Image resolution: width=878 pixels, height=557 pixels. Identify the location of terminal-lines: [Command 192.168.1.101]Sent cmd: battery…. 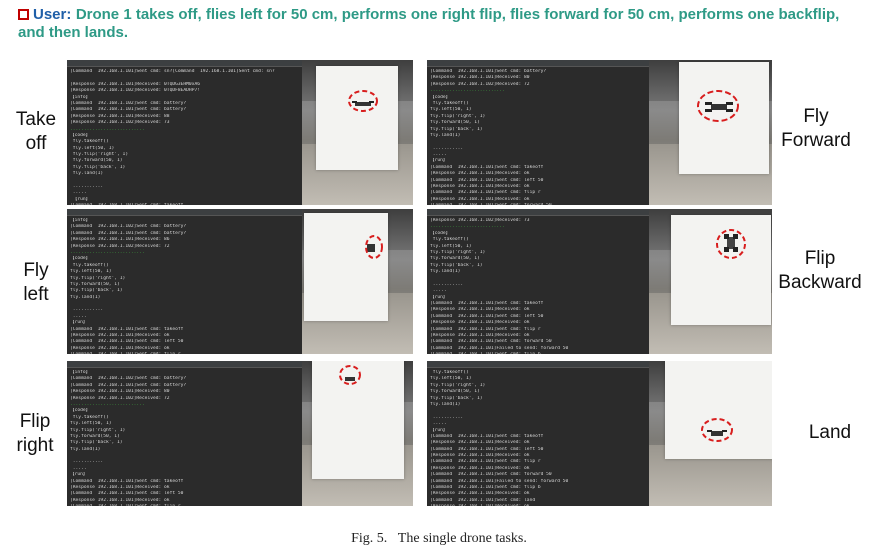
(538, 136).